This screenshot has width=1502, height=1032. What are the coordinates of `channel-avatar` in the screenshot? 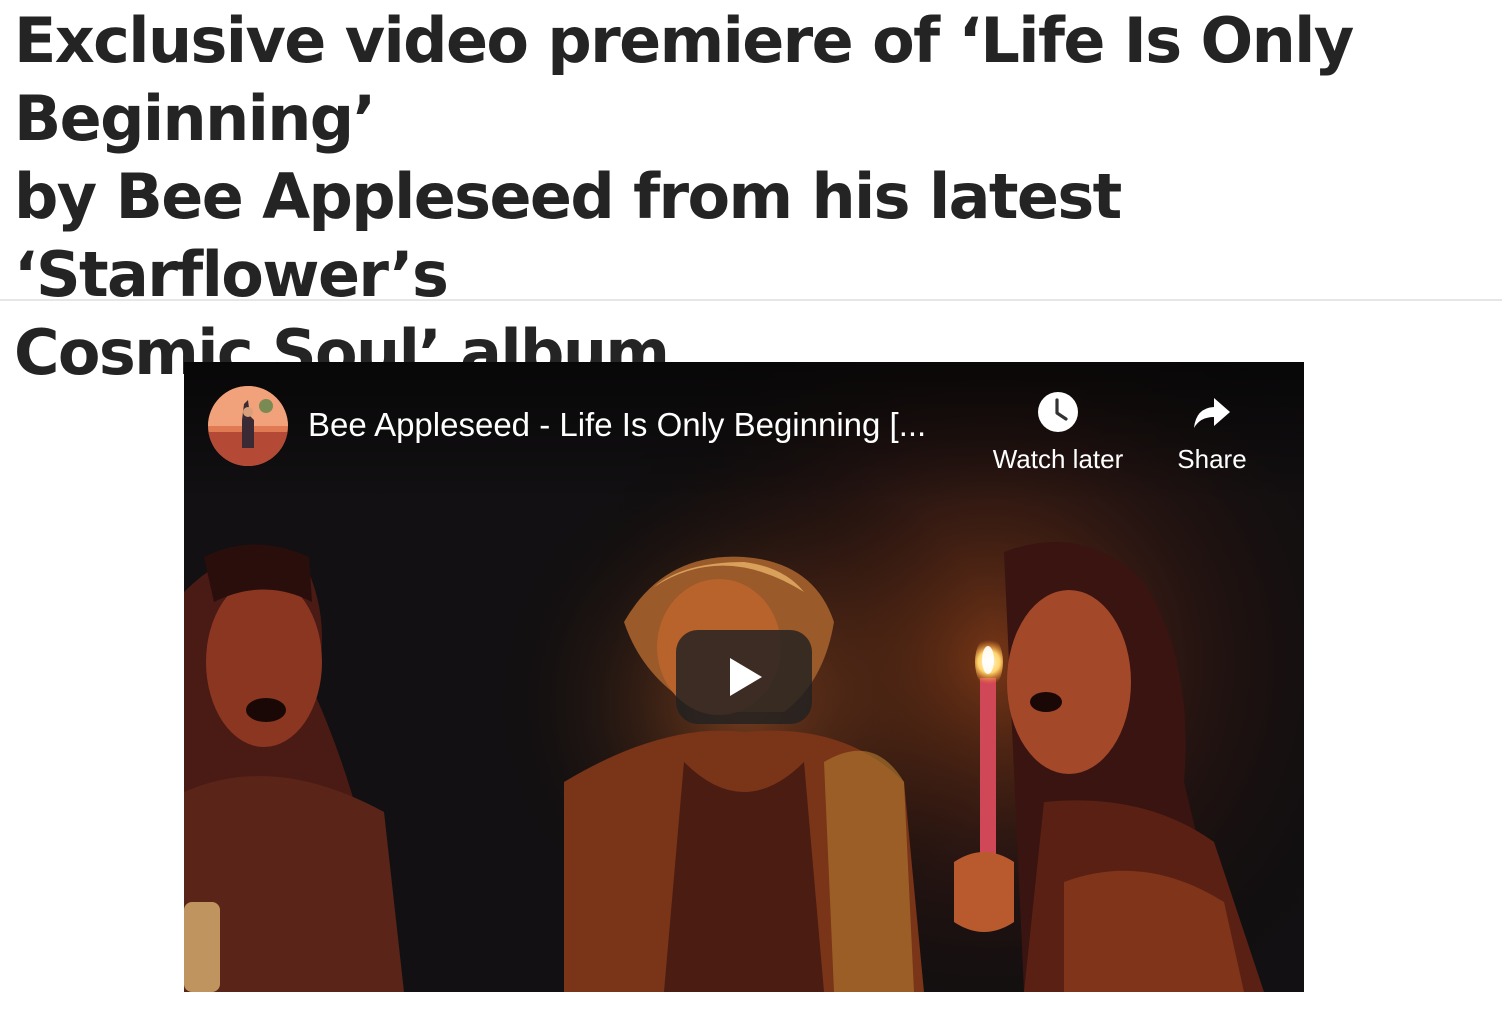 It's located at (248, 426).